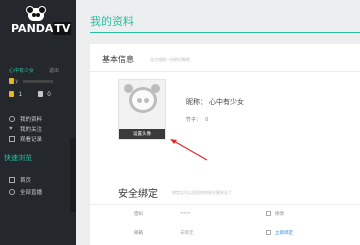 The height and width of the screenshot is (245, 360). Describe the element at coordinates (12, 139) in the screenshot. I see `history-icon` at that location.